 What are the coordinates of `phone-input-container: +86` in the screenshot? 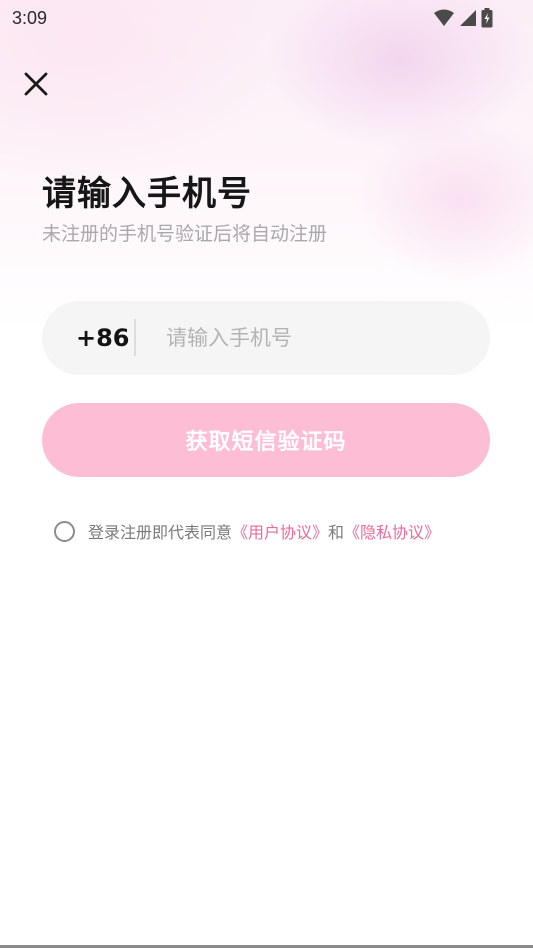 It's located at (266, 338).